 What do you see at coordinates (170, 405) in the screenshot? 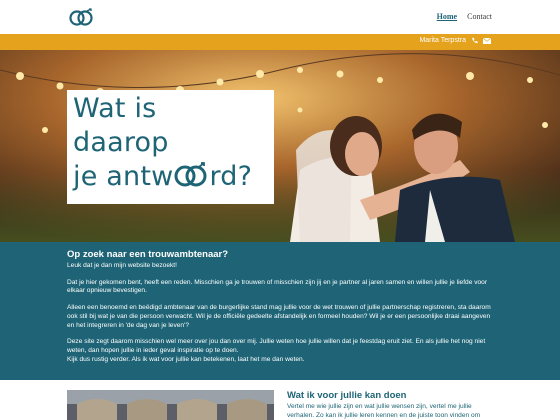
I see `venue-photo` at bounding box center [170, 405].